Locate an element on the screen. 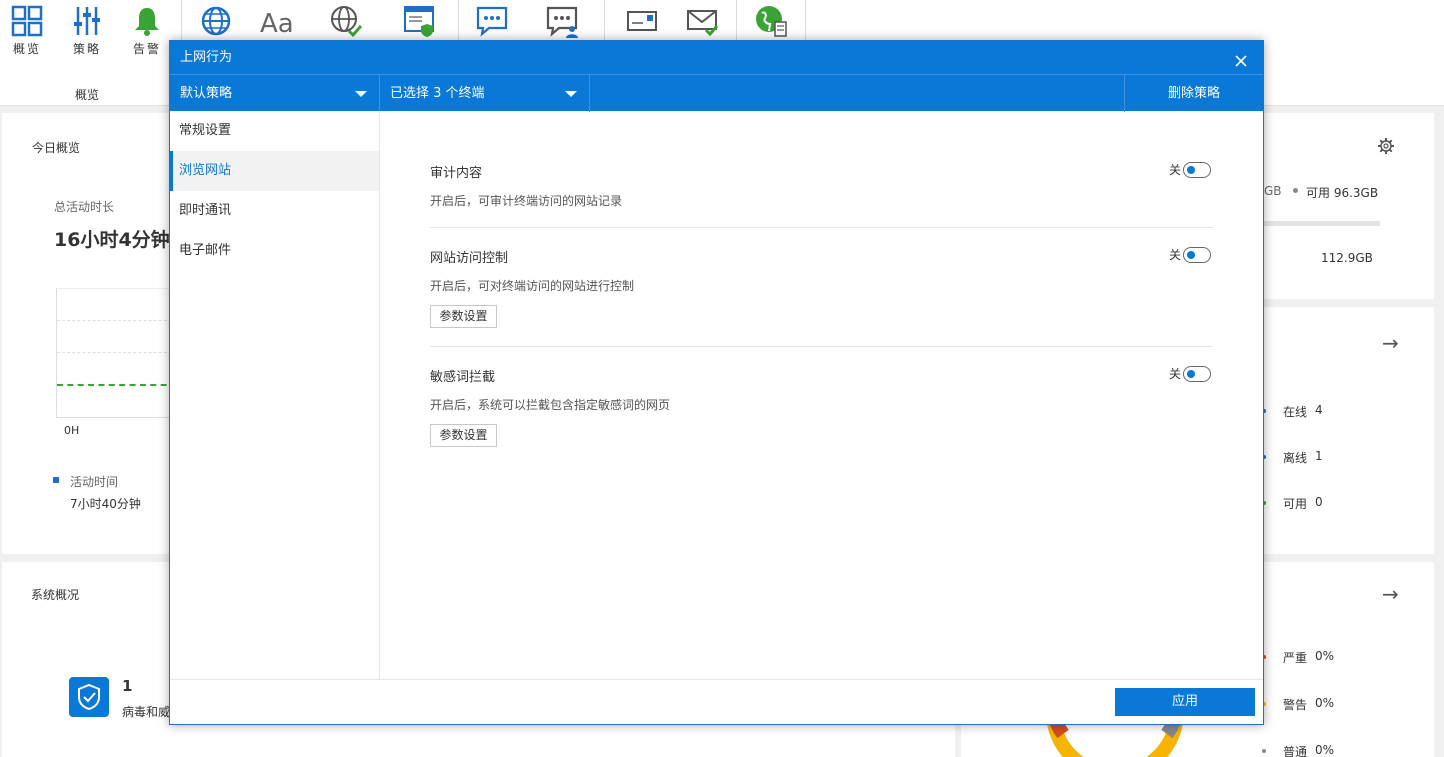 This screenshot has height=757, width=1444. policy-button: 策略 is located at coordinates (87, 34).